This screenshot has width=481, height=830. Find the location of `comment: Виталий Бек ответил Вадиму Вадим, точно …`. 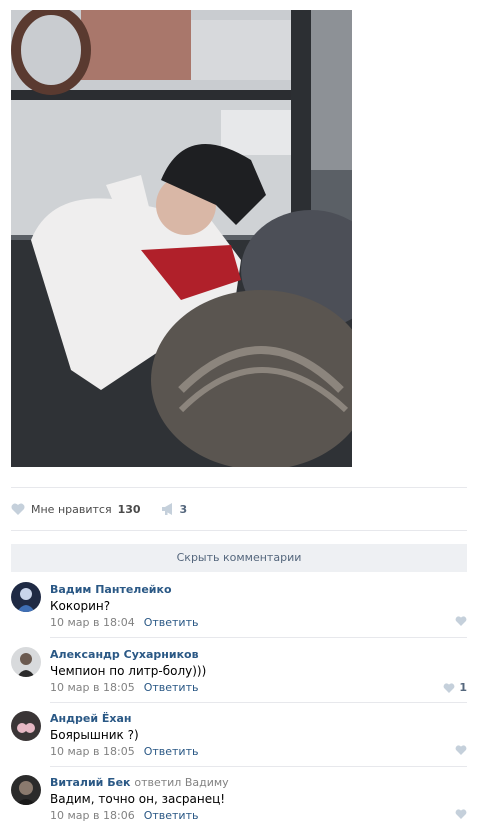

comment: Виталий Бек ответил Вадиму Вадим, точно … is located at coordinates (239, 798).